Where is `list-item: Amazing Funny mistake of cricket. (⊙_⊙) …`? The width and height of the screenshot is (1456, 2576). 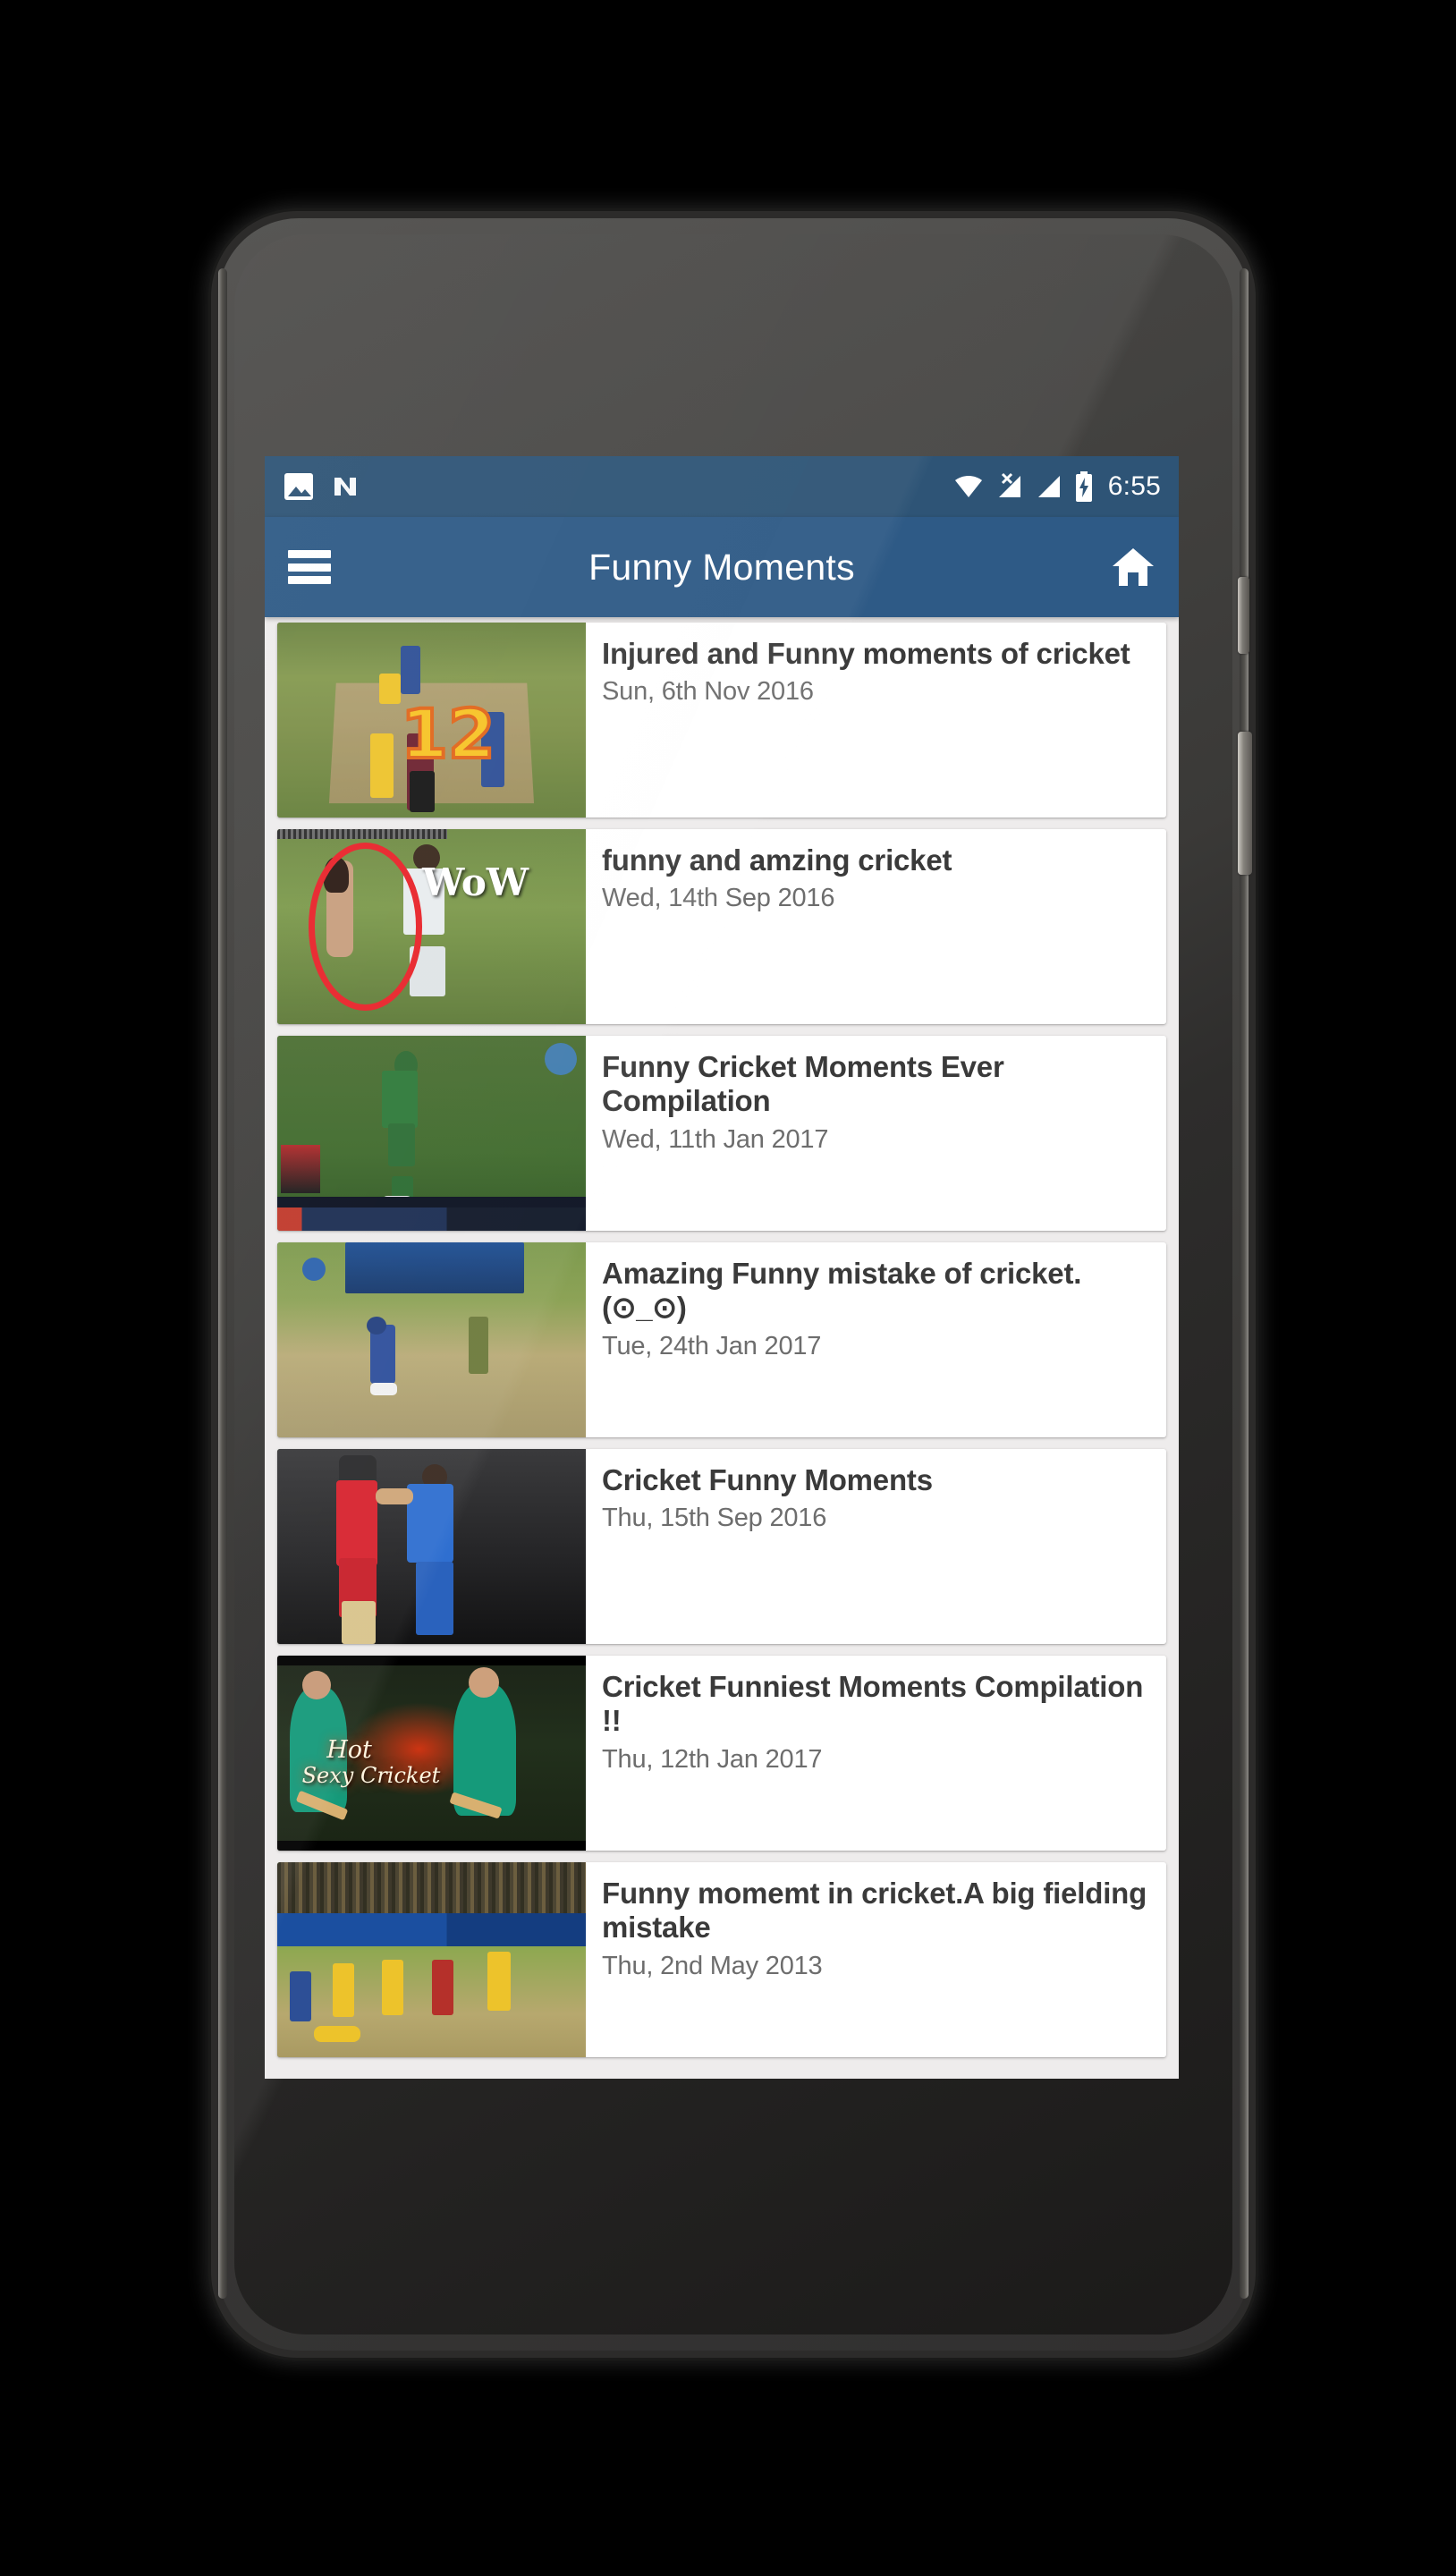 list-item: Amazing Funny mistake of cricket. (⊙_⊙) … is located at coordinates (721, 1339).